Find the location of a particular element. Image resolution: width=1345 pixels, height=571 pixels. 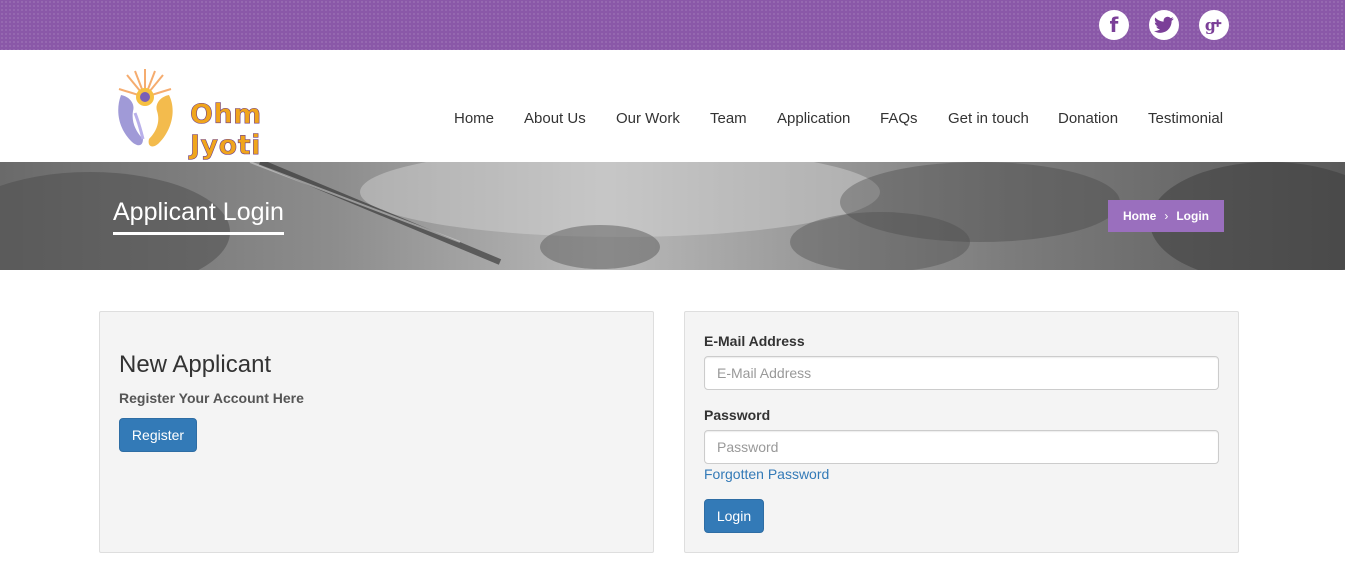

twitter-link is located at coordinates (1164, 25).